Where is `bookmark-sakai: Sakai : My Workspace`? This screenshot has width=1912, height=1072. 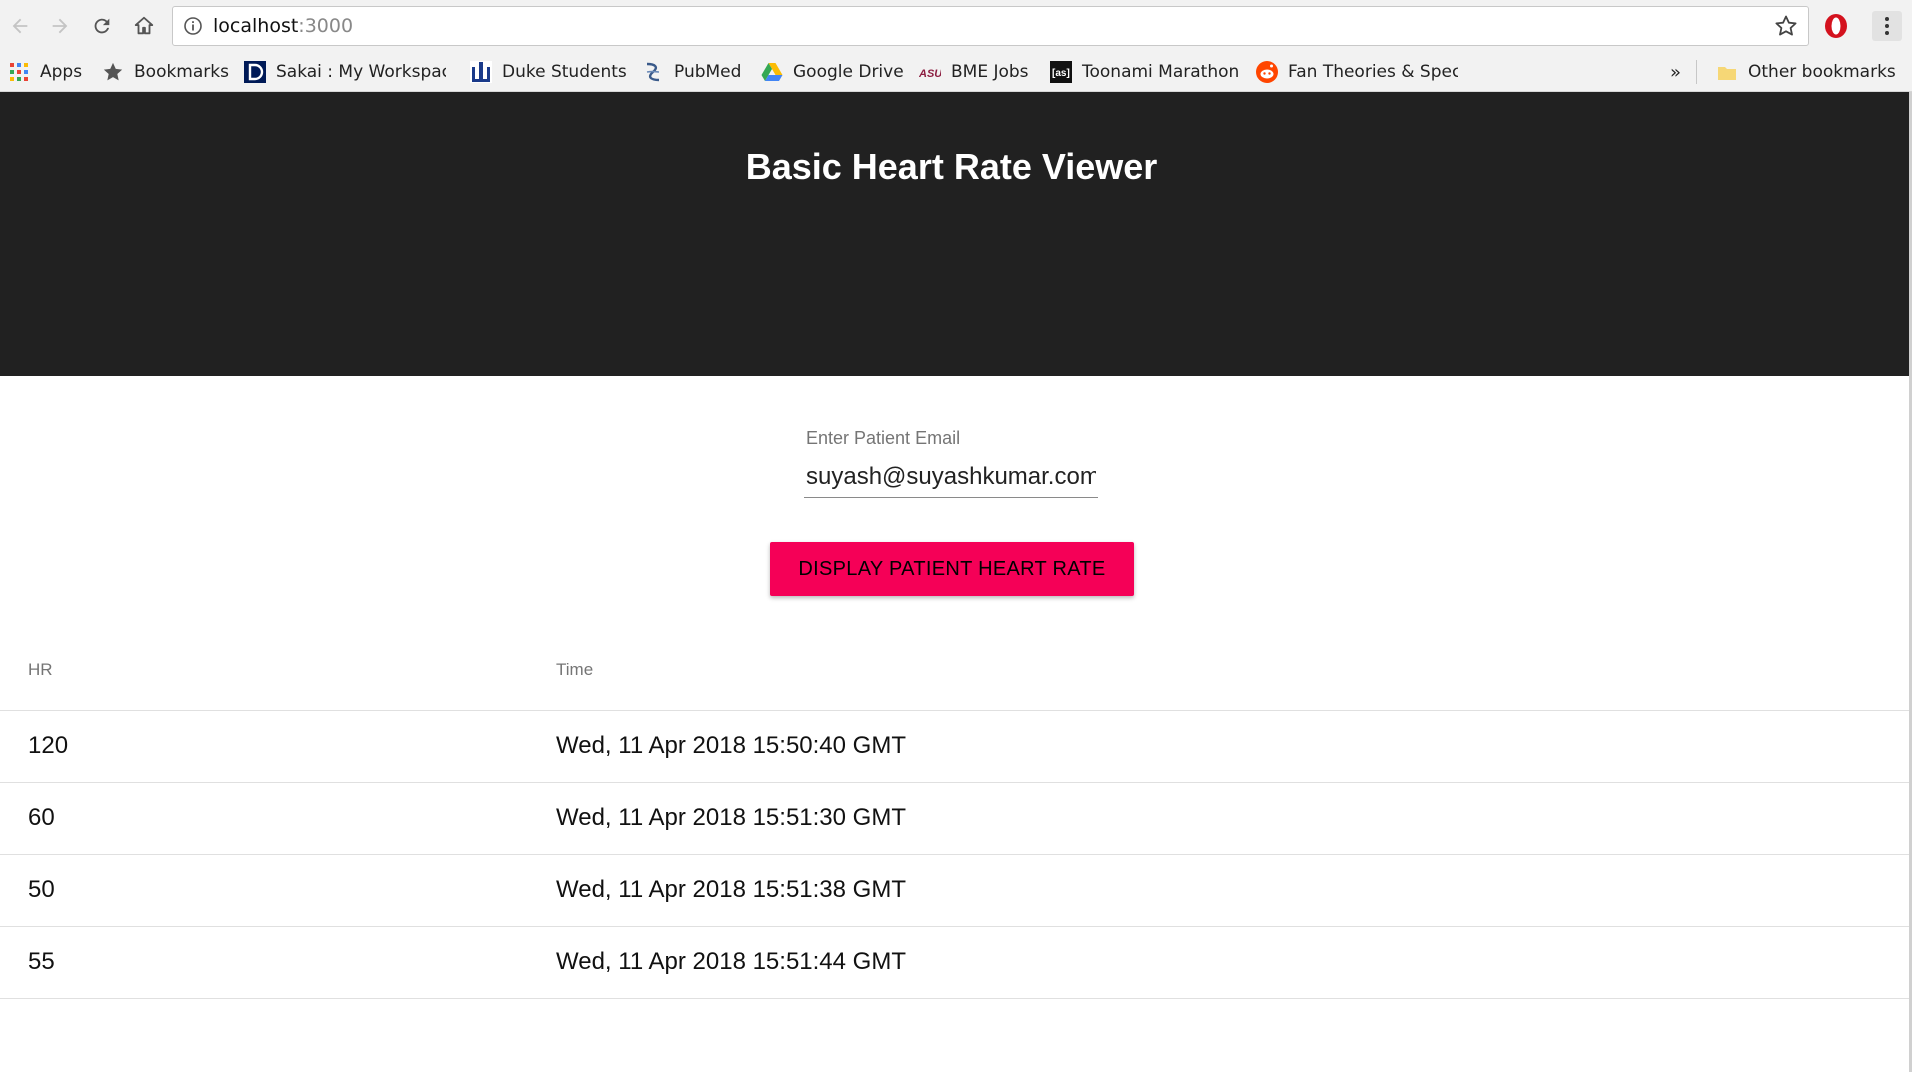
bookmark-sakai: Sakai : My Workspace is located at coordinates (345, 72).